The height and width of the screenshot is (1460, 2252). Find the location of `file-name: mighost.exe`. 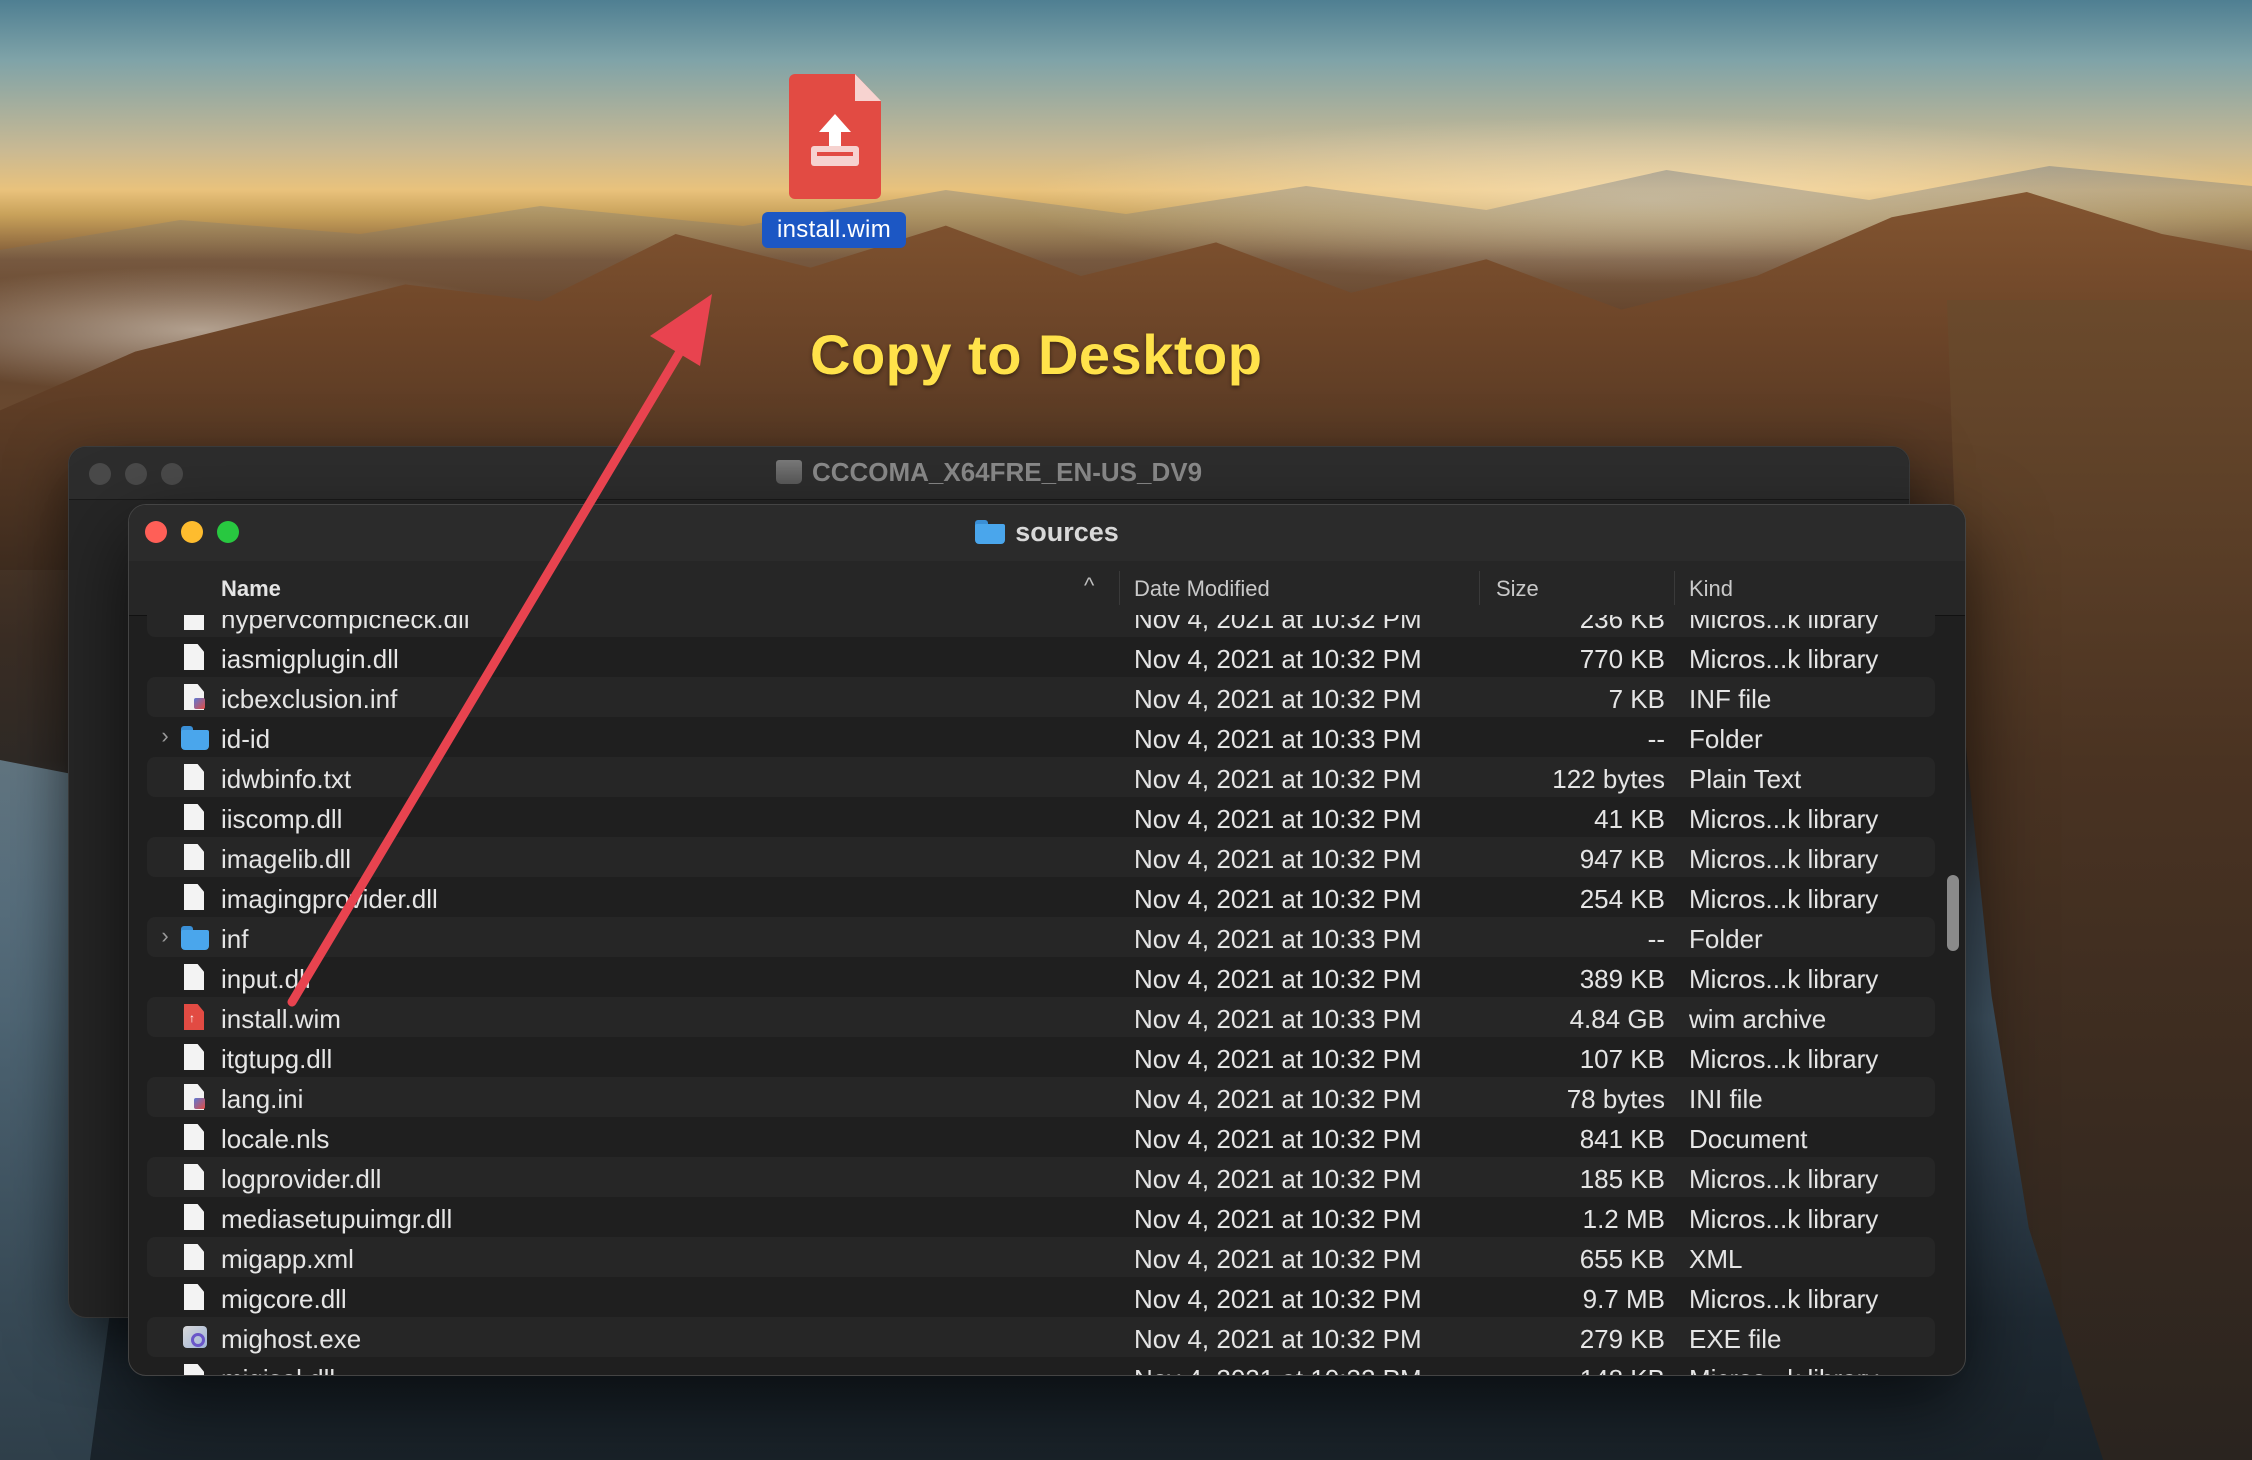

file-name: mighost.exe is located at coordinates (291, 1339).